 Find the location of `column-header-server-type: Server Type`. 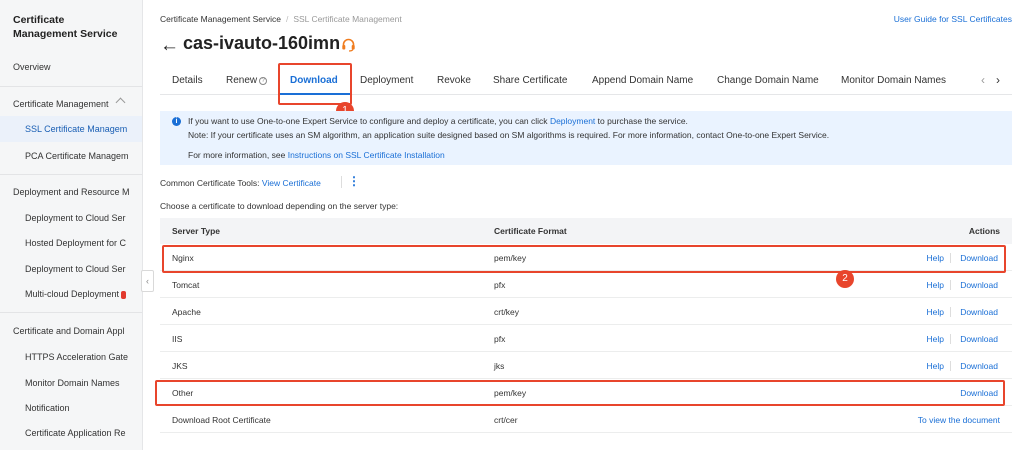

column-header-server-type: Server Type is located at coordinates (196, 231).